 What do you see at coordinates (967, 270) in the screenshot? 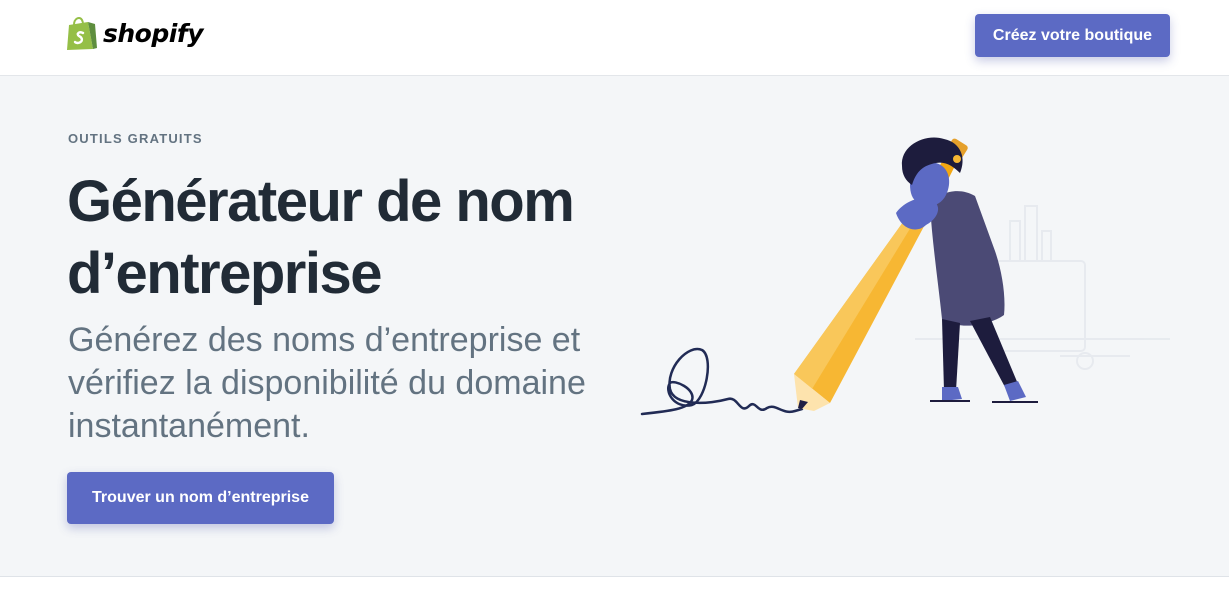
I see `figure-body` at bounding box center [967, 270].